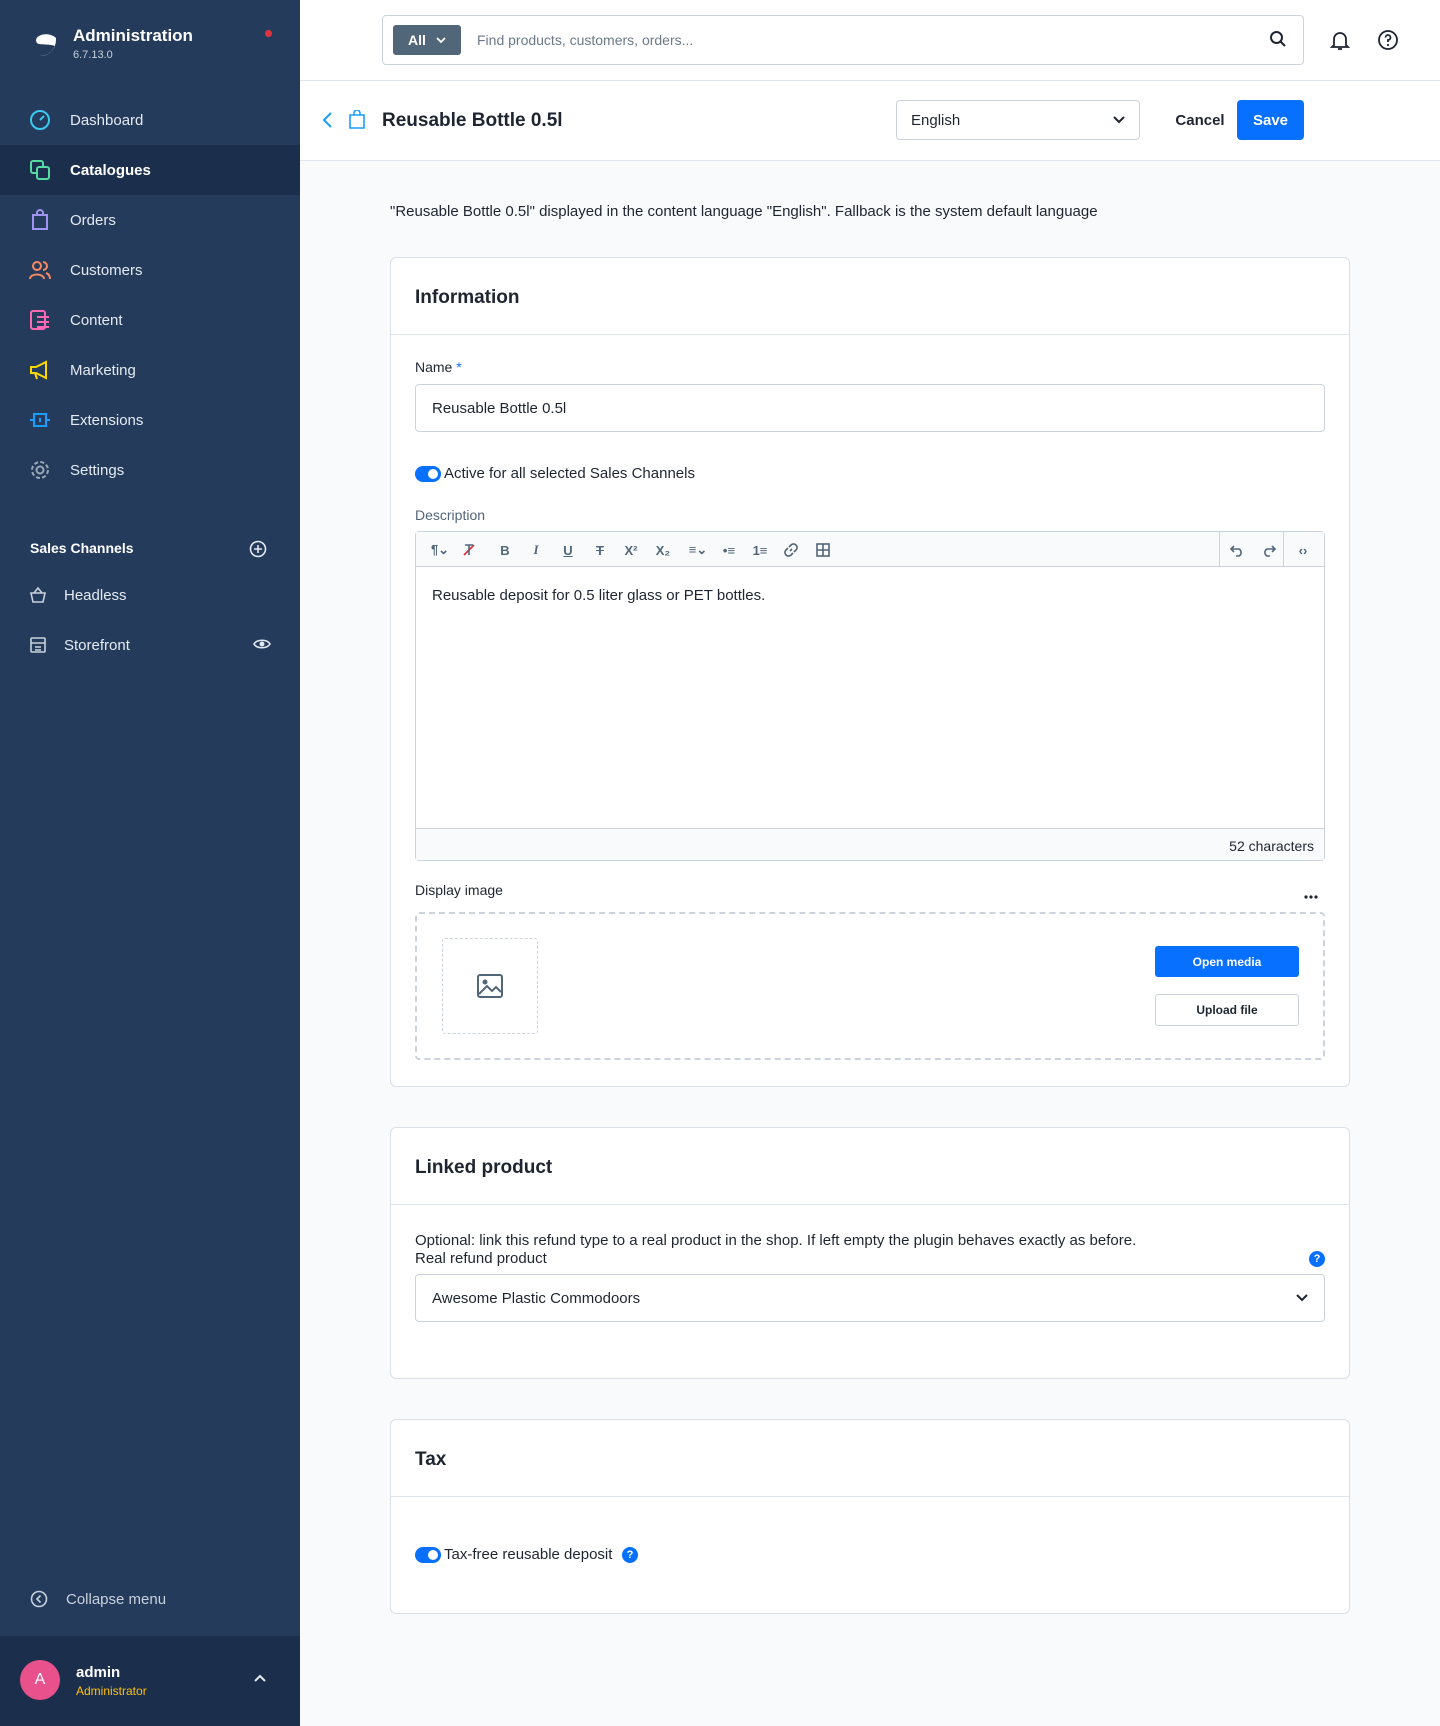 Image resolution: width=1440 pixels, height=1726 pixels. What do you see at coordinates (1311, 897) in the screenshot?
I see `more-options-icon` at bounding box center [1311, 897].